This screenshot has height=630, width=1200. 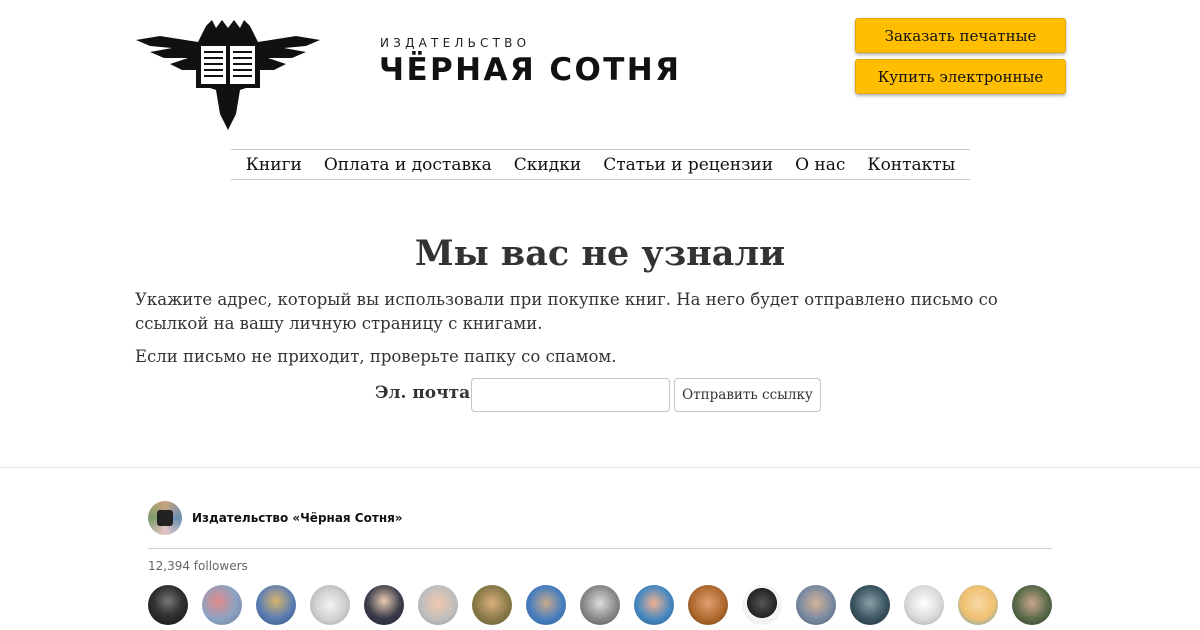 I want to click on page-title: Мы вас не узнали, so click(x=600, y=253).